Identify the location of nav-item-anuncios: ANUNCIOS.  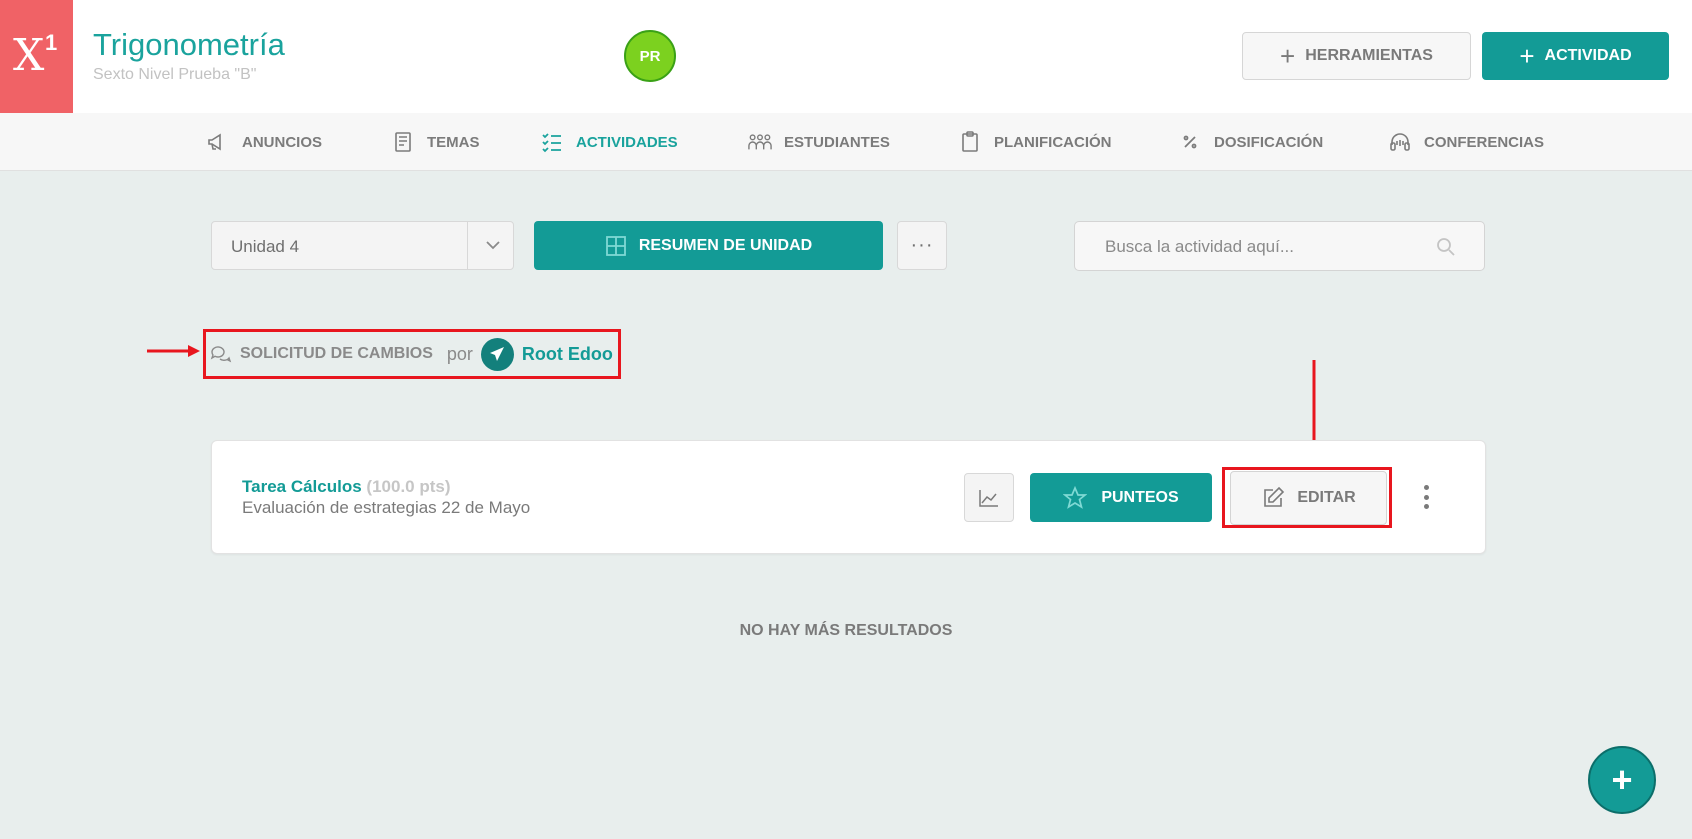
(264, 142).